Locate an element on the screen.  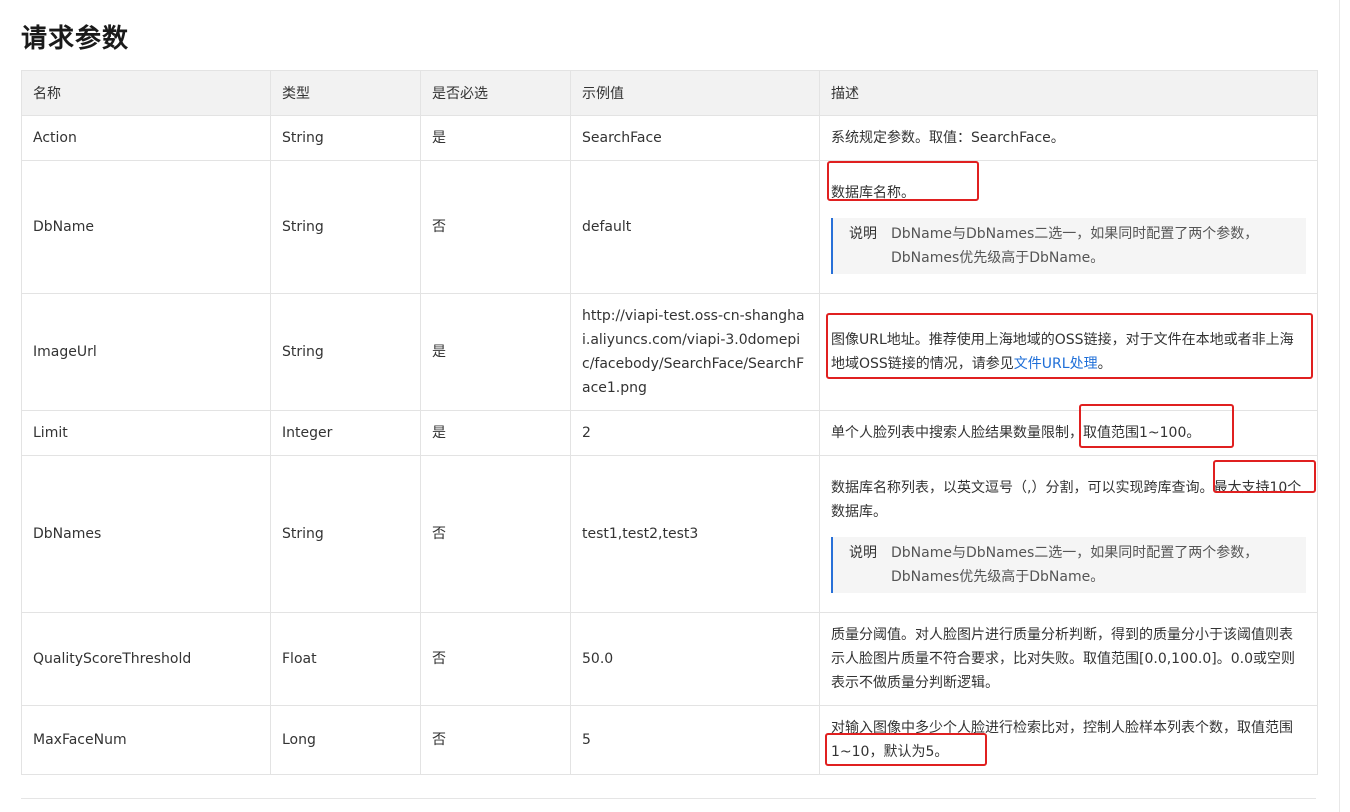
param-example: 50.0 is located at coordinates (695, 659).